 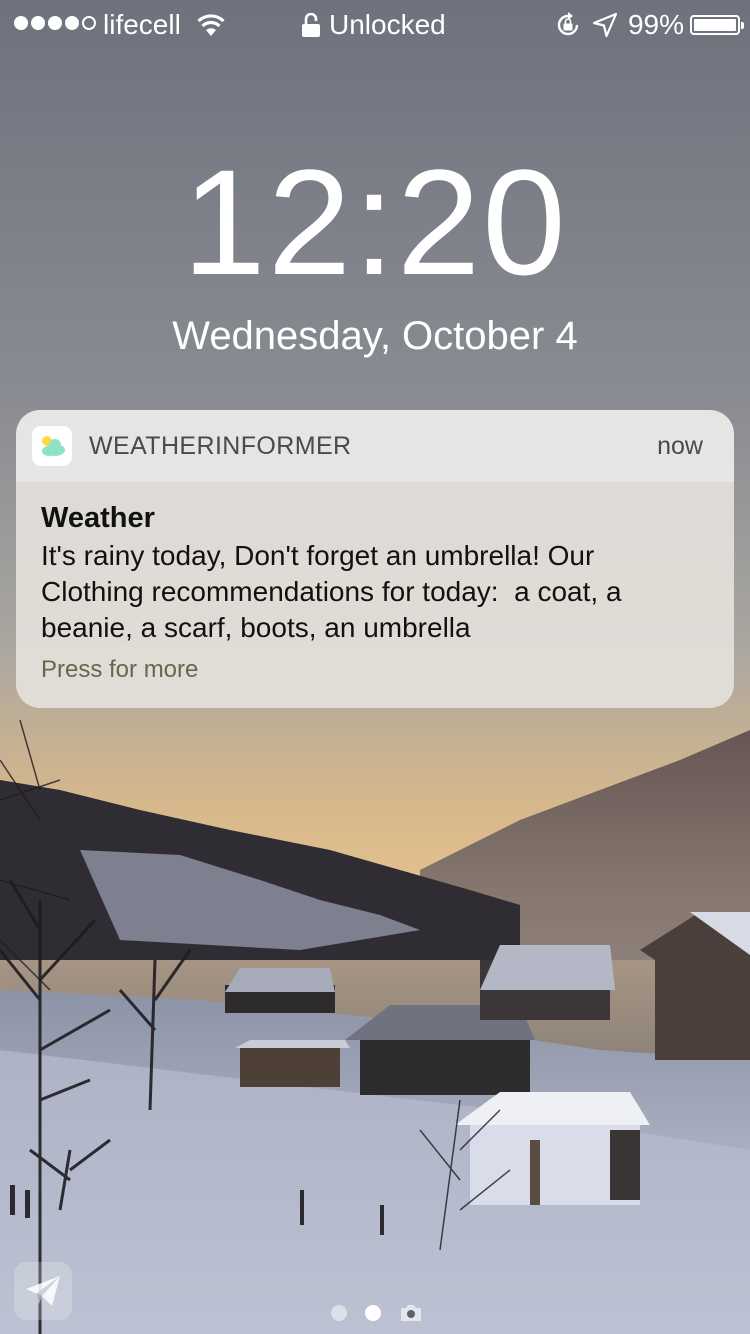 What do you see at coordinates (120, 669) in the screenshot?
I see `press-for-more-hint: Press for more` at bounding box center [120, 669].